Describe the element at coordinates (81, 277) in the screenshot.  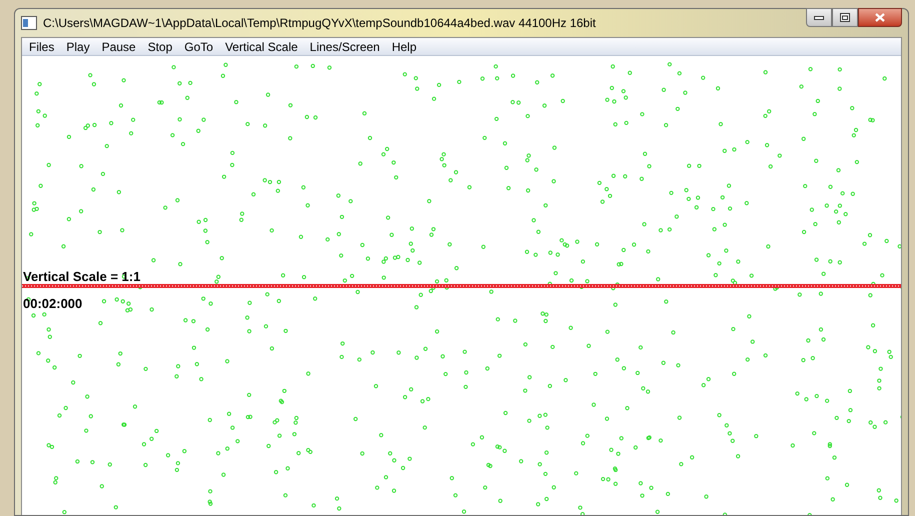
I see `scale-label: Vertical Scale = 1:1` at that location.